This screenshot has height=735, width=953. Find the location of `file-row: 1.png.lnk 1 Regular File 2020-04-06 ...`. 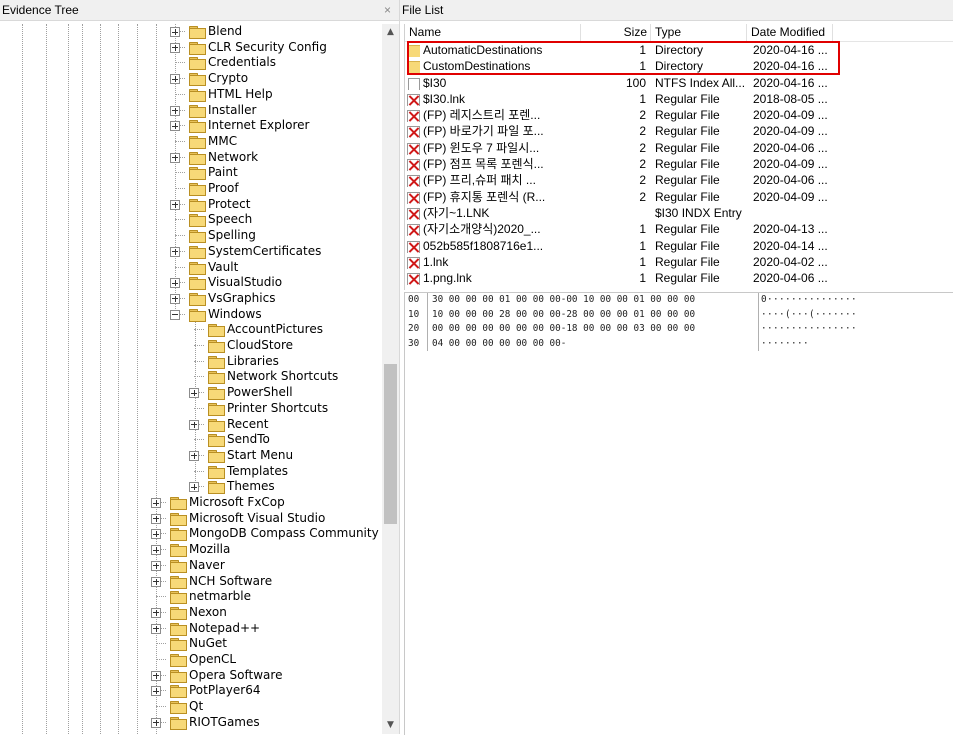

file-row: 1.png.lnk 1 Regular File 2020-04-06 ... is located at coordinates (679, 278).